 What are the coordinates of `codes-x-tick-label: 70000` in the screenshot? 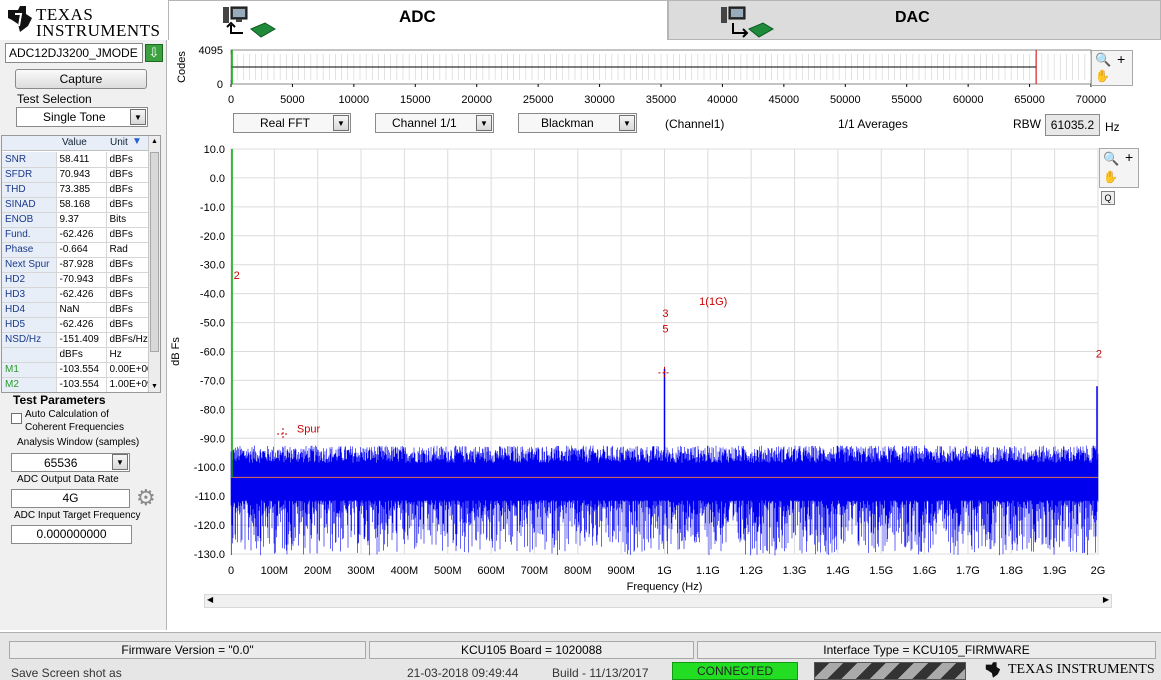 It's located at (1091, 100).